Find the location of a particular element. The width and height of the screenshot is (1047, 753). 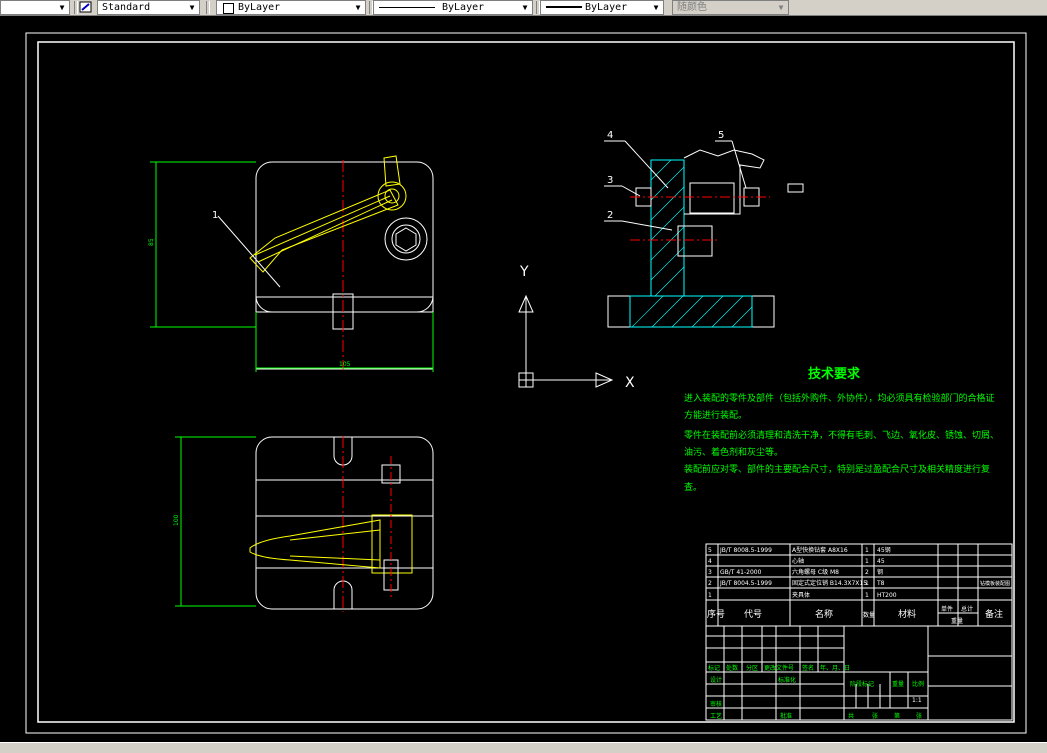

layer-color-combo: ByLayer ▼ is located at coordinates (291, 7).